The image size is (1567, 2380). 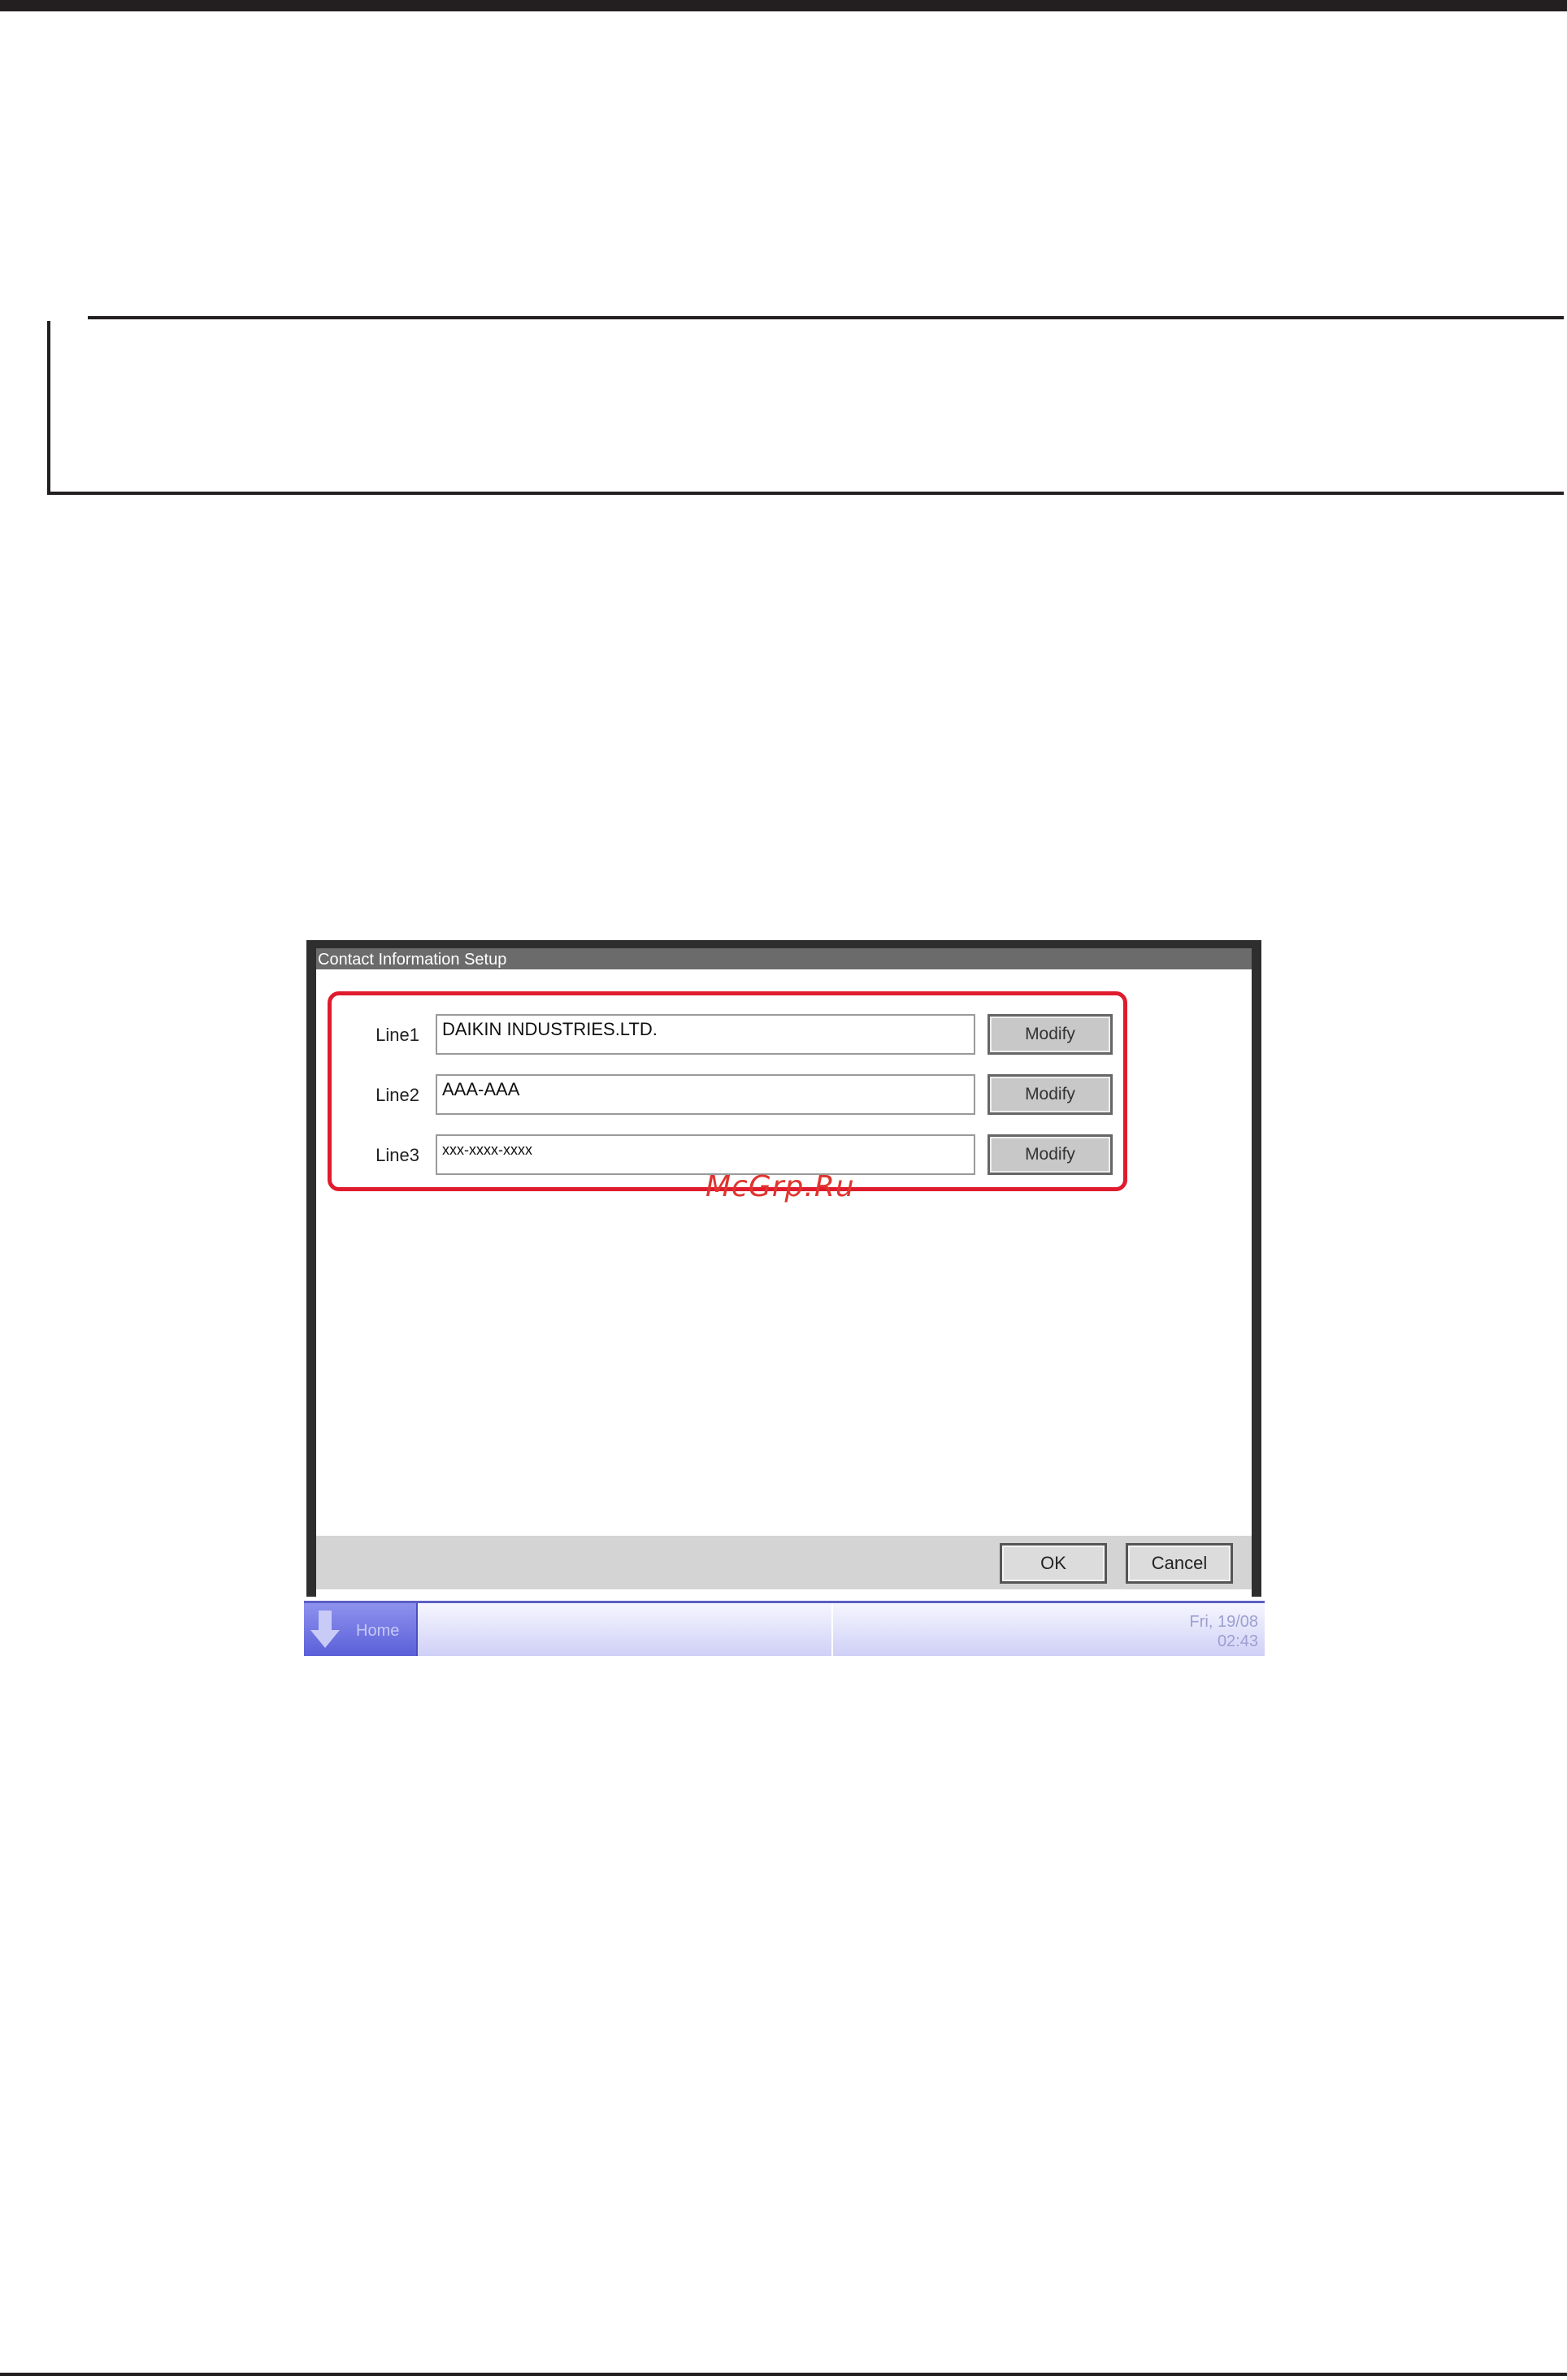 What do you see at coordinates (705, 1094) in the screenshot?
I see `line2-field: AAA-AAA` at bounding box center [705, 1094].